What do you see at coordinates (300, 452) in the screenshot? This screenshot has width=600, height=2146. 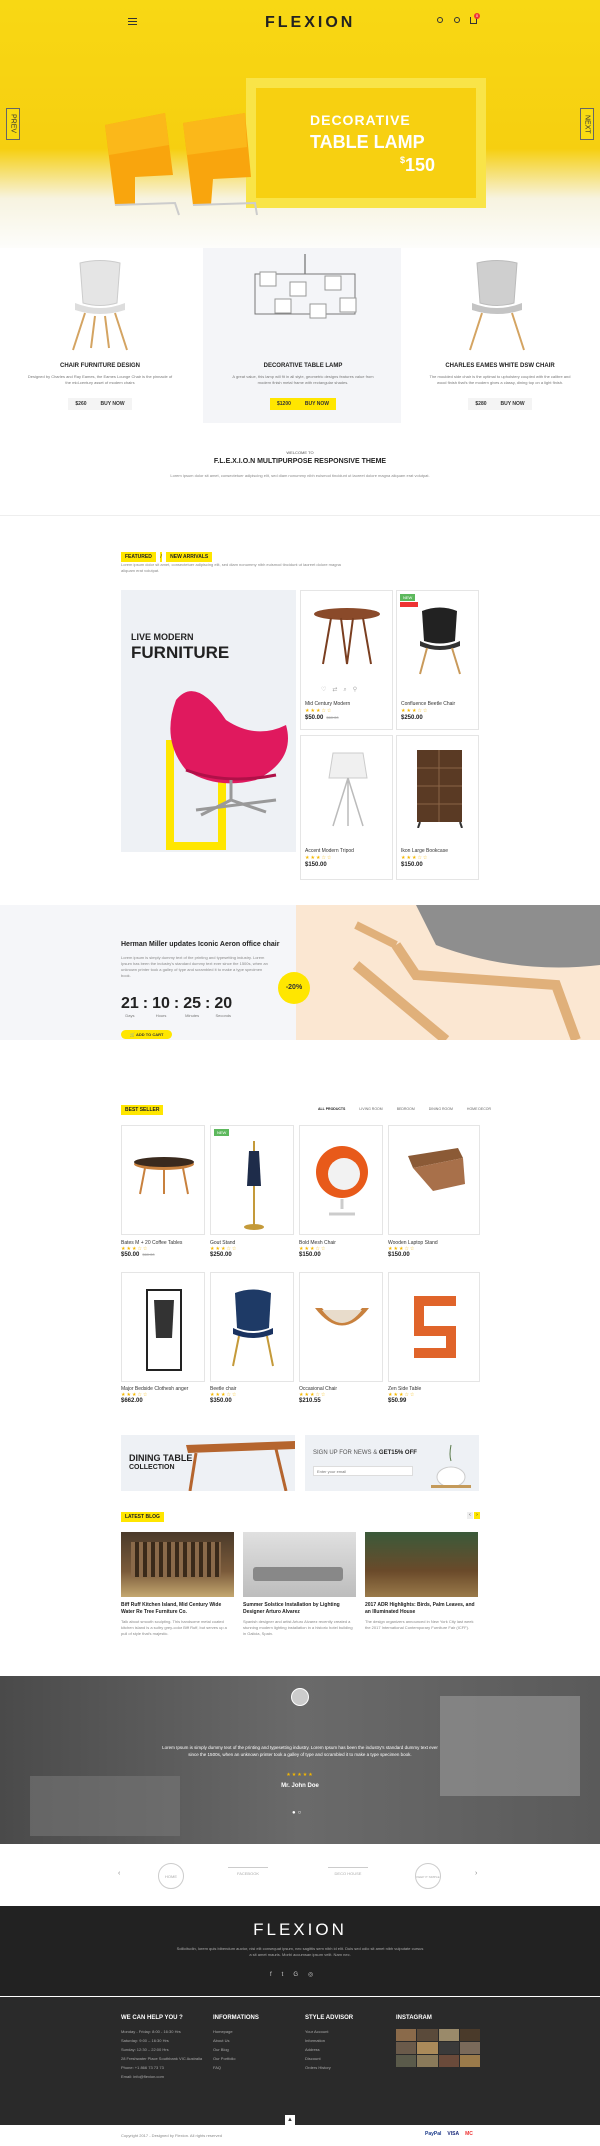 I see `welcome-kicker: WELCOME TO` at bounding box center [300, 452].